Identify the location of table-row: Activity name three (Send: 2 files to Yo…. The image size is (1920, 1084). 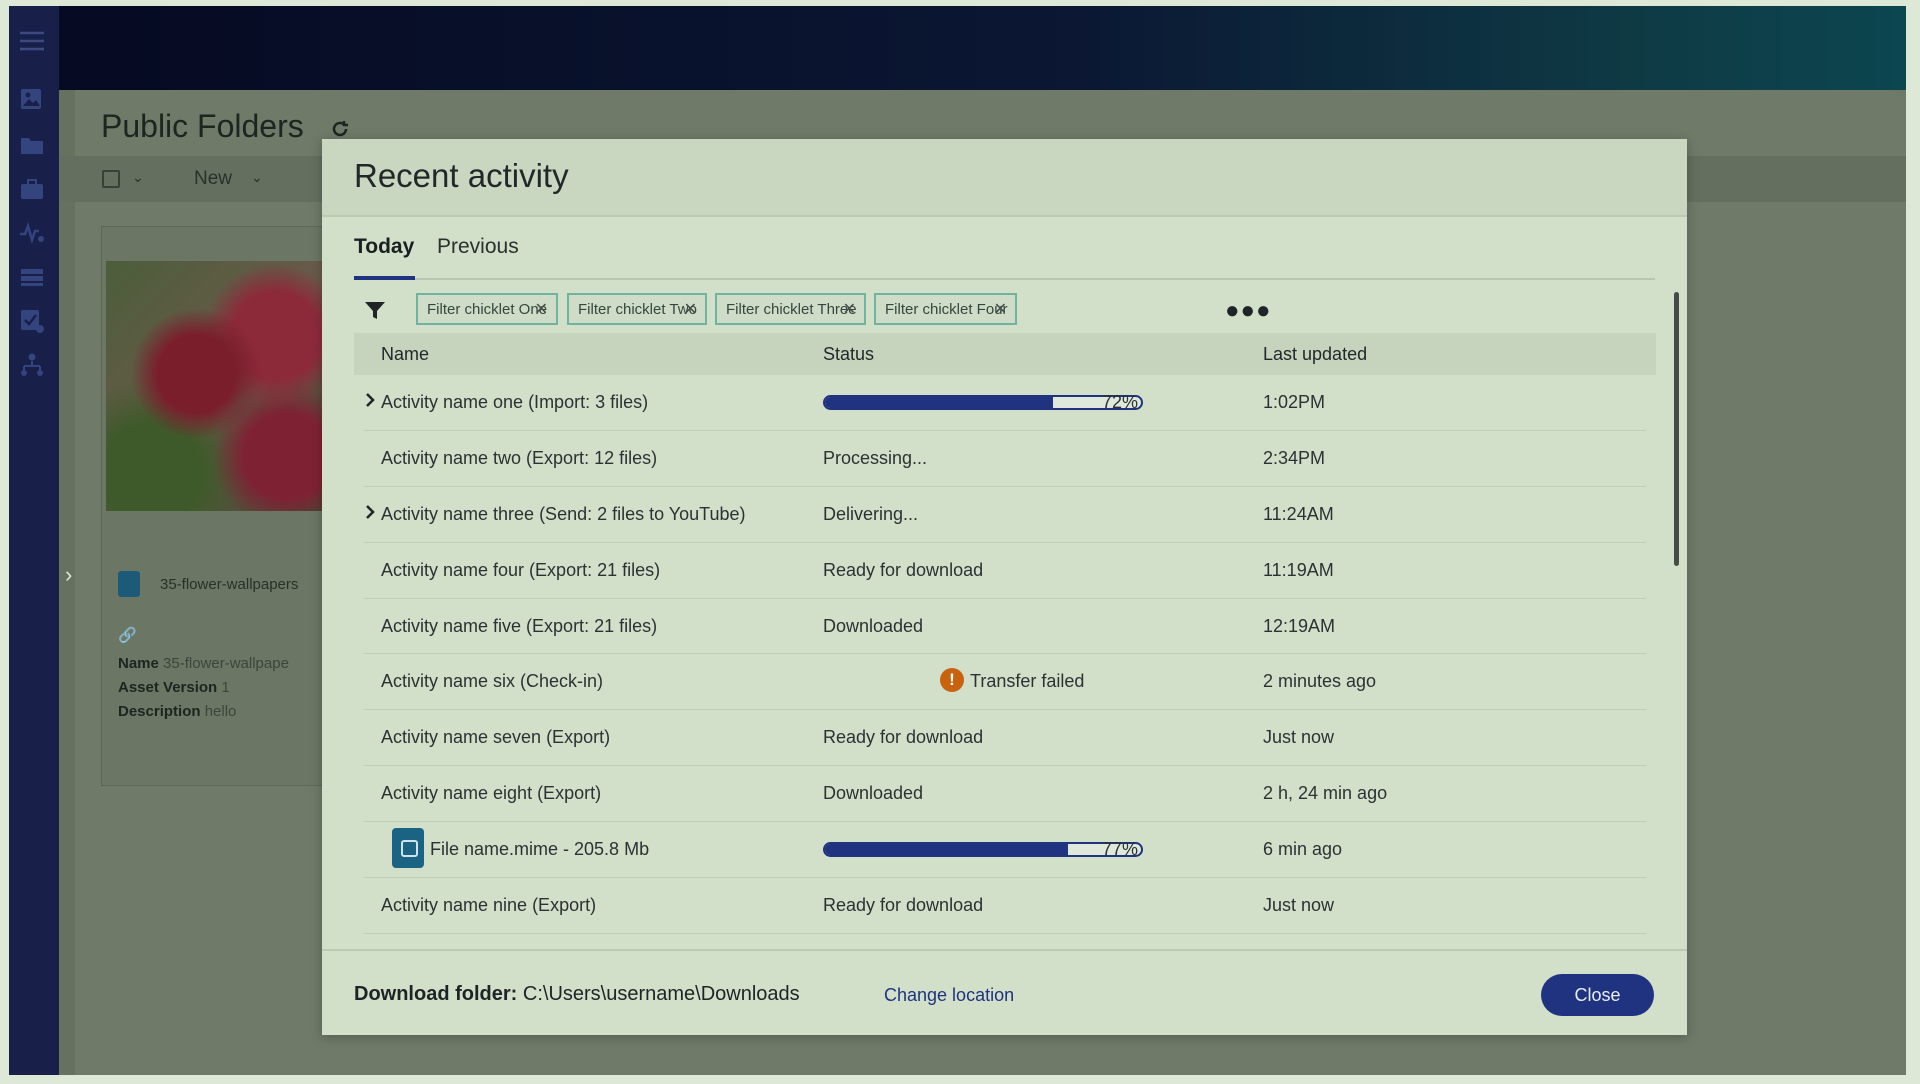
(1005, 515).